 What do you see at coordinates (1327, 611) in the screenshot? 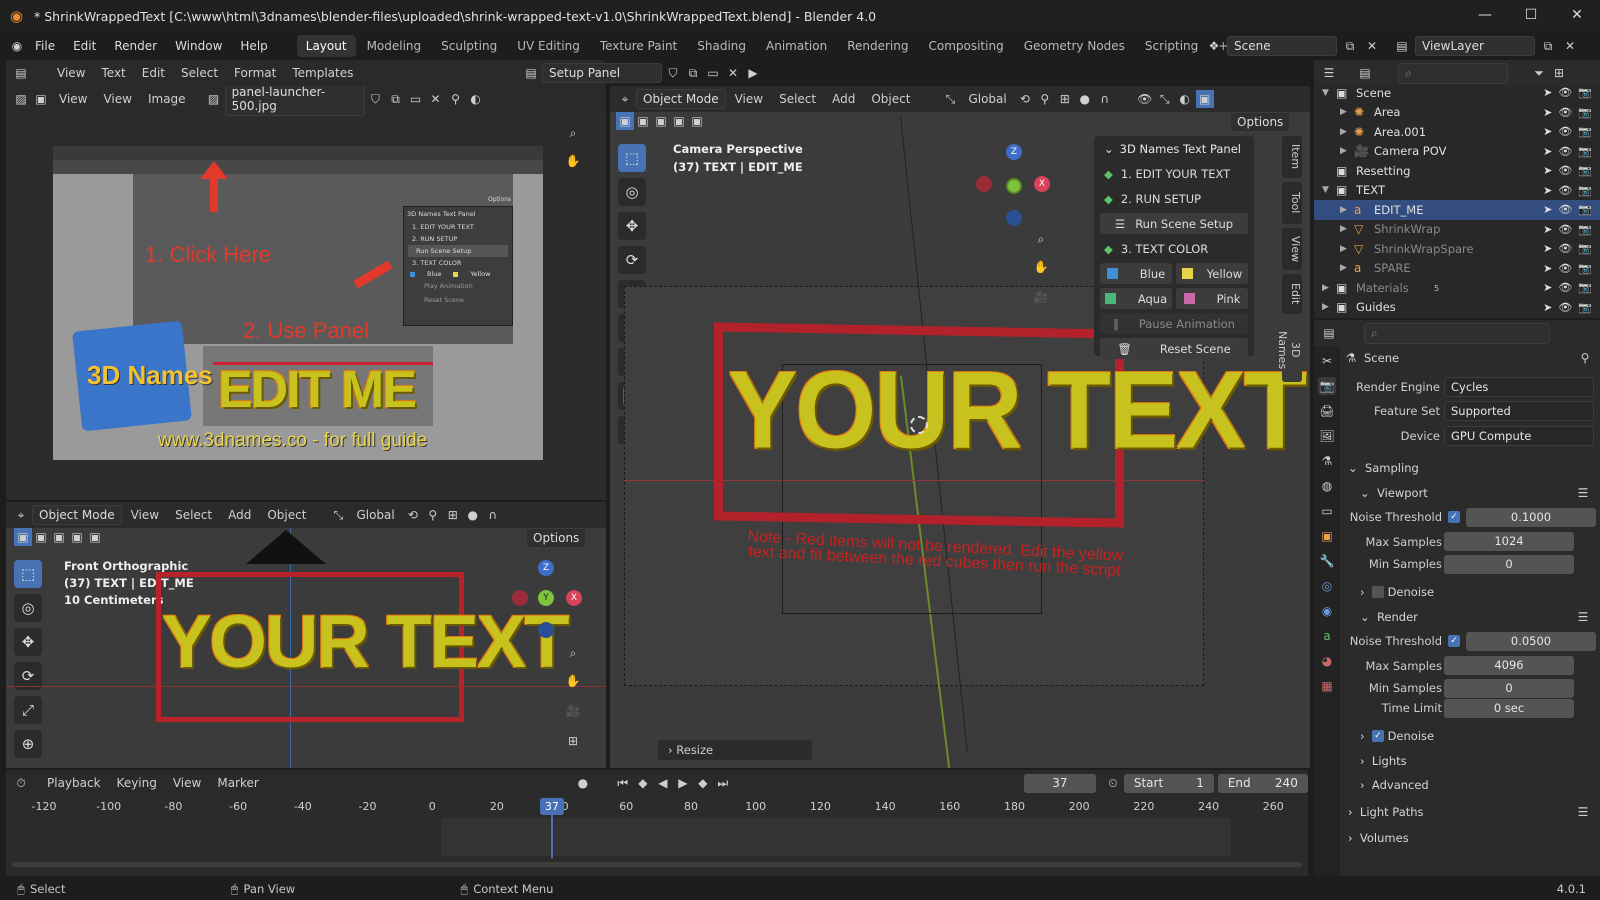
I see `physics-tab-icon: ◉` at bounding box center [1327, 611].